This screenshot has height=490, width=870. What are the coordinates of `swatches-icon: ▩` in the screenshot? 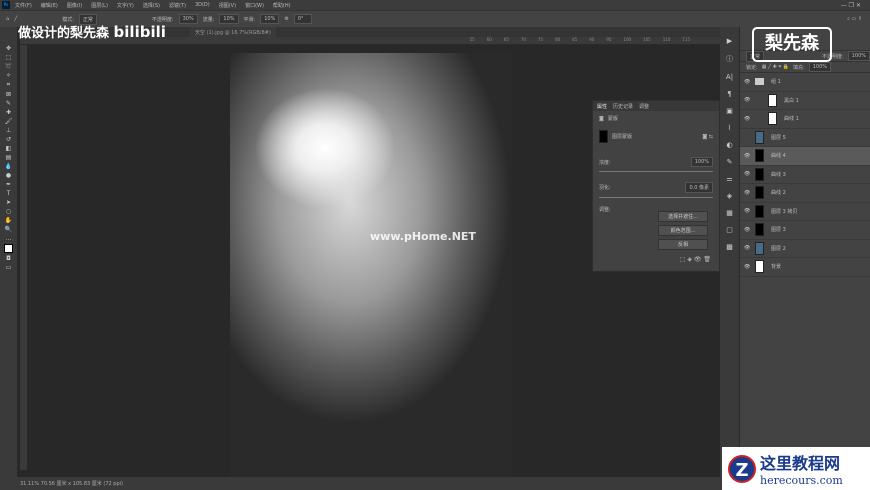 It's located at (729, 247).